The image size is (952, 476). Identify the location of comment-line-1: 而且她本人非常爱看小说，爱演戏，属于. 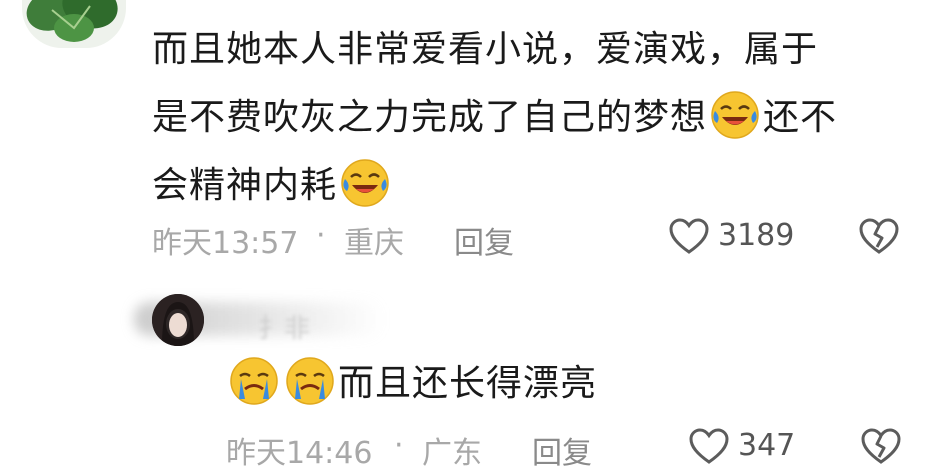
(485, 49).